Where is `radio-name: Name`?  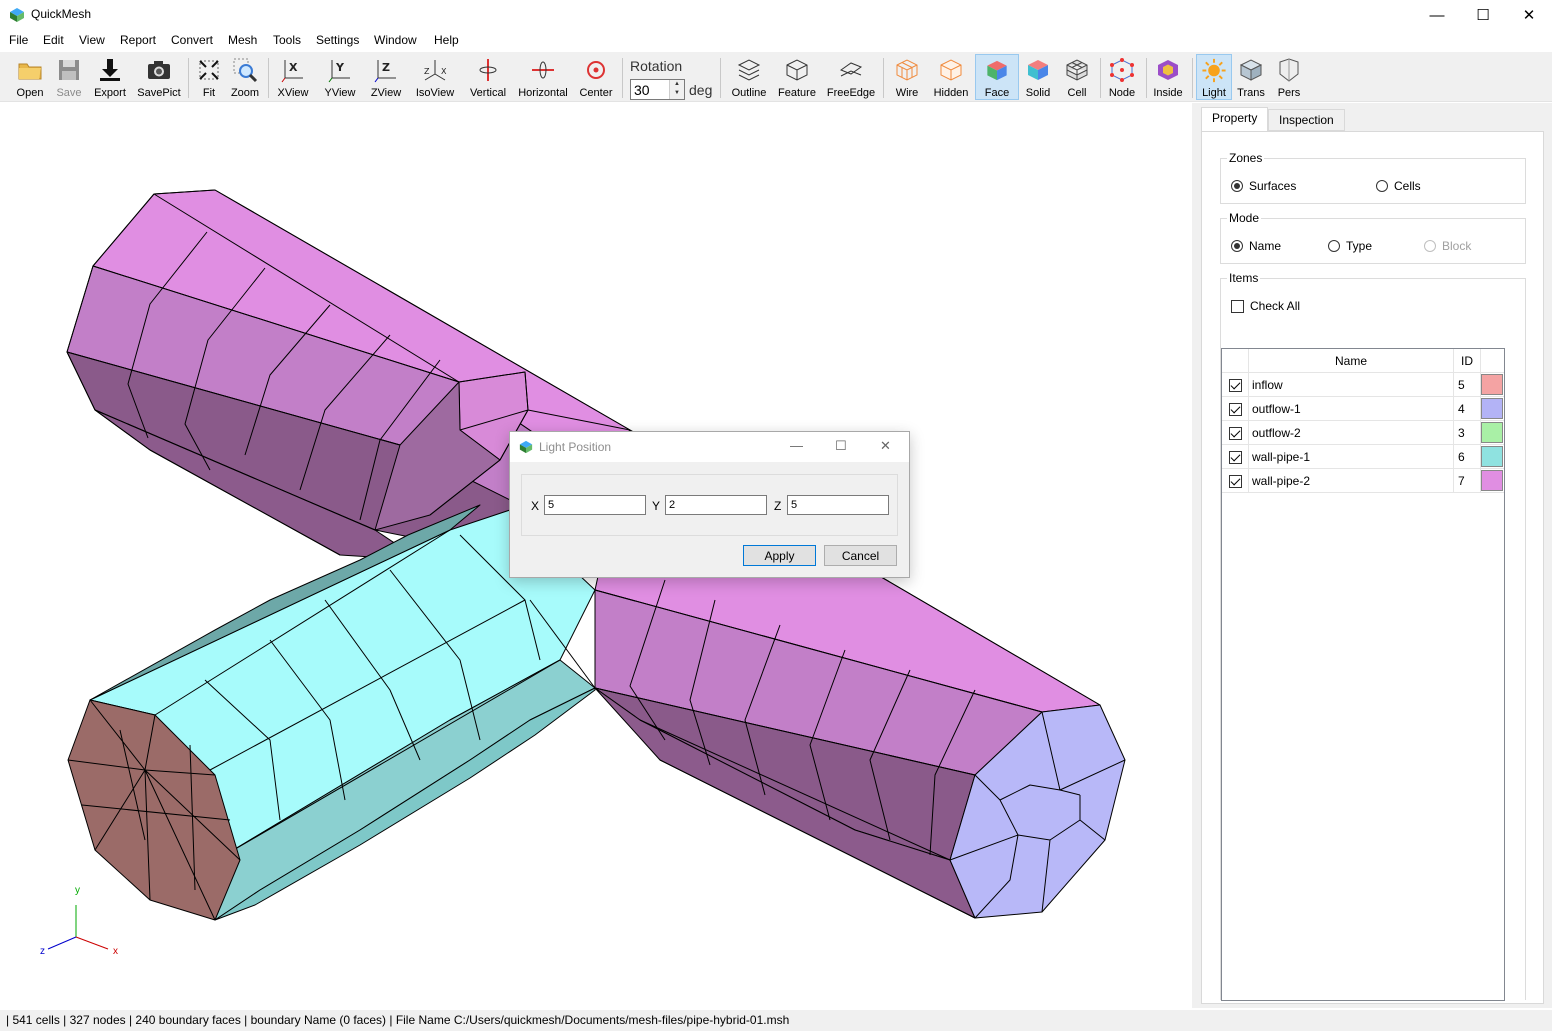 radio-name: Name is located at coordinates (1256, 246).